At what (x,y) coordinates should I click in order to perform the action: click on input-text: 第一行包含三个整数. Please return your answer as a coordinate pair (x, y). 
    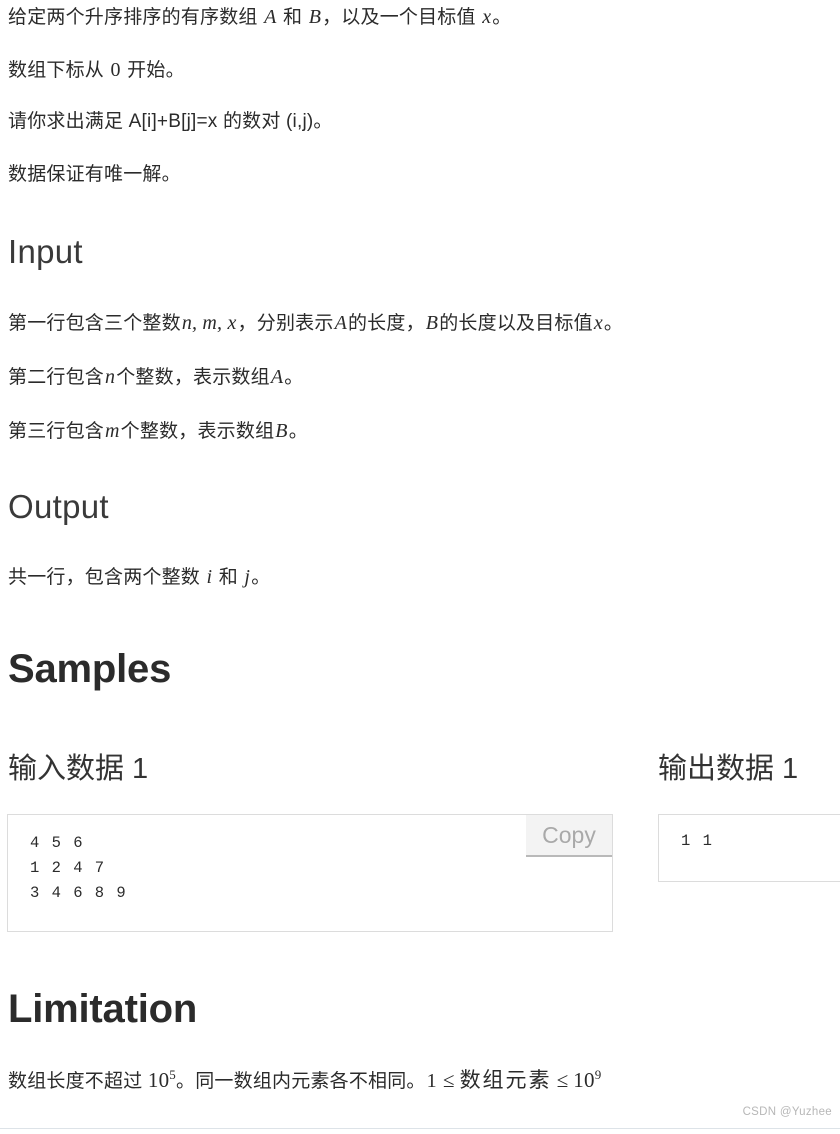
    Looking at the image, I should click on (94, 323).